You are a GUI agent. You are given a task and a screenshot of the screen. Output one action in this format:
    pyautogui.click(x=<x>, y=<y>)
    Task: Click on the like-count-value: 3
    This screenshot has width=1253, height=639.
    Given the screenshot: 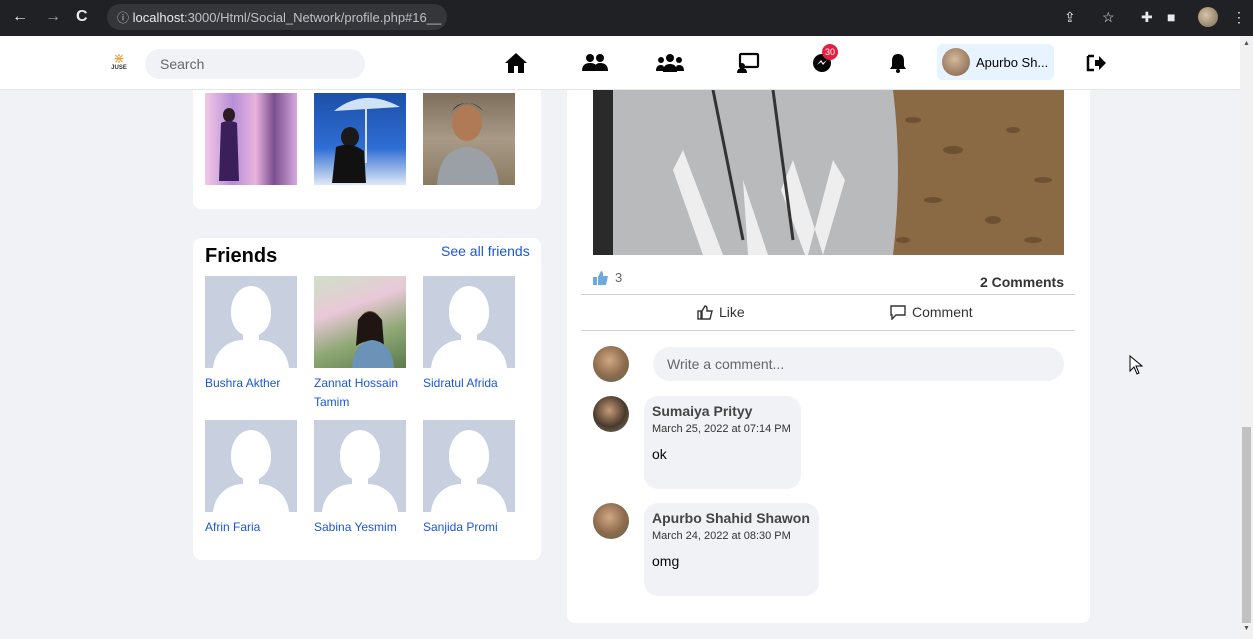 What is the action you would take?
    pyautogui.click(x=619, y=277)
    